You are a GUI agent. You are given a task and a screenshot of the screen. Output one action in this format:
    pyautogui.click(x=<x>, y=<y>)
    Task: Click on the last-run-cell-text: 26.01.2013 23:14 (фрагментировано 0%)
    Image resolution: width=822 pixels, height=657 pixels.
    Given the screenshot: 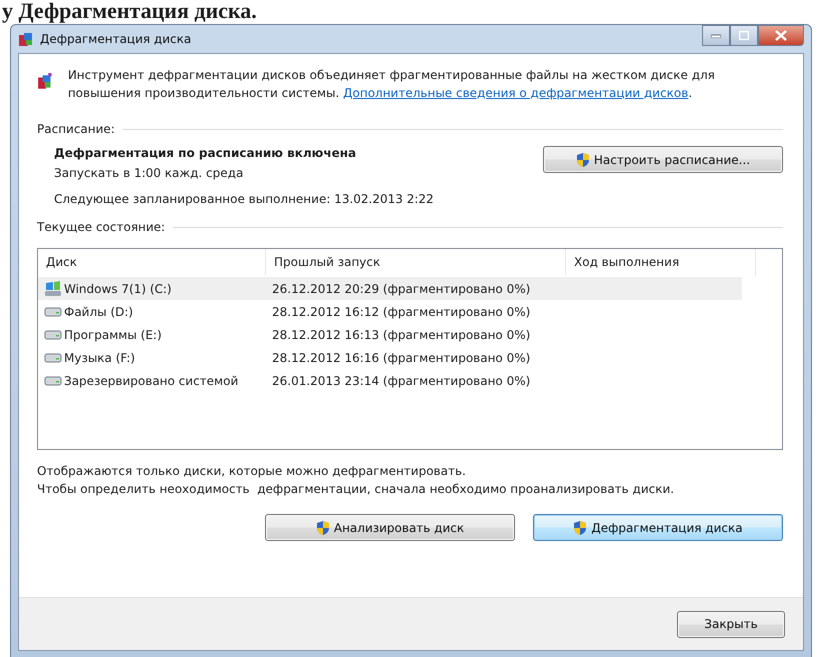 What is the action you would take?
    pyautogui.click(x=401, y=381)
    